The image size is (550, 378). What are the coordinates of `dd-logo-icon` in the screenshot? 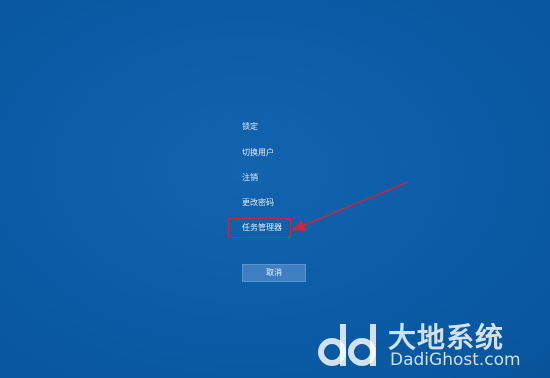 It's located at (347, 345).